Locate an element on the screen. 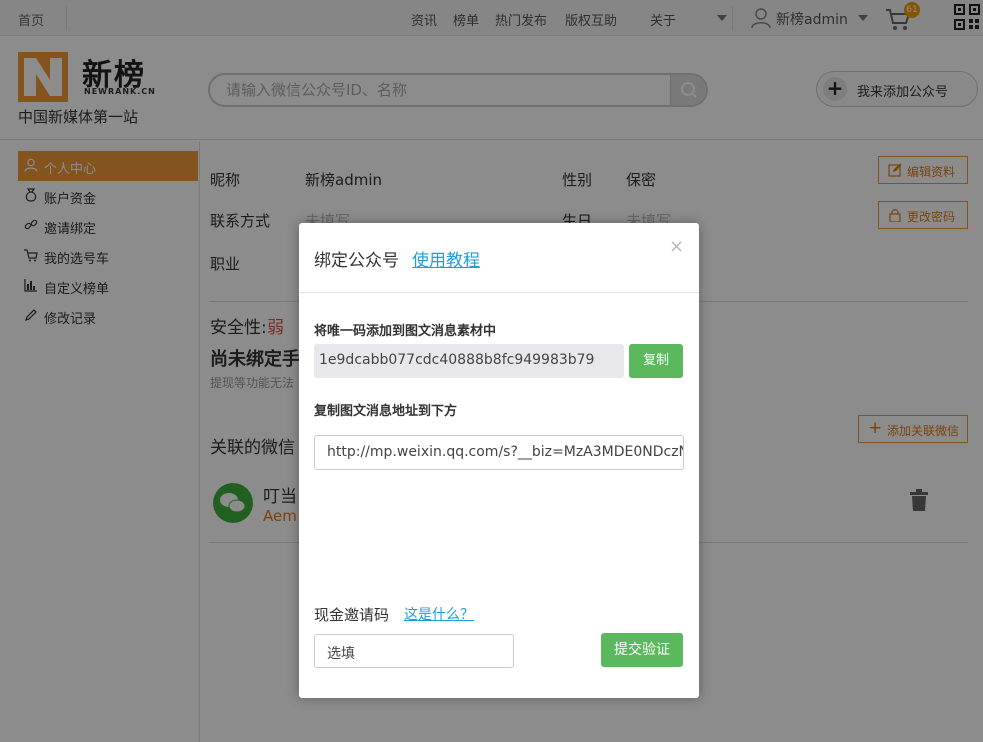  close-icon: × is located at coordinates (676, 246).